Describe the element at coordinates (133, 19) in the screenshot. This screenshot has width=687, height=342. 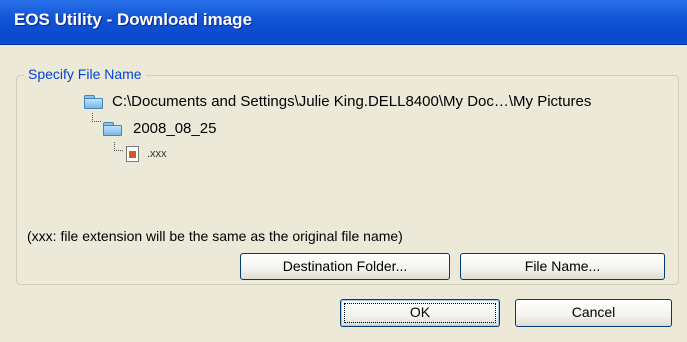
I see `window-title: EOS Utility - Download image` at that location.